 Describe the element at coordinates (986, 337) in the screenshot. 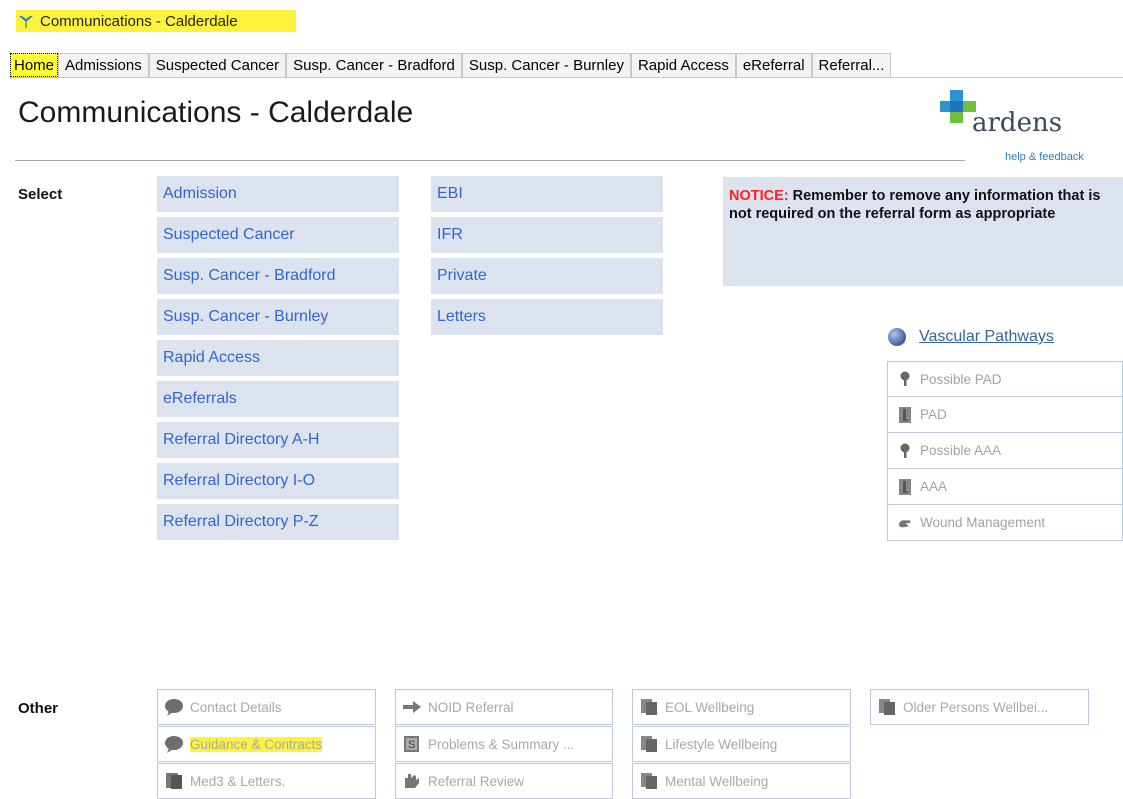

I see `vascular-pathways-link: Vascular Pathways` at that location.